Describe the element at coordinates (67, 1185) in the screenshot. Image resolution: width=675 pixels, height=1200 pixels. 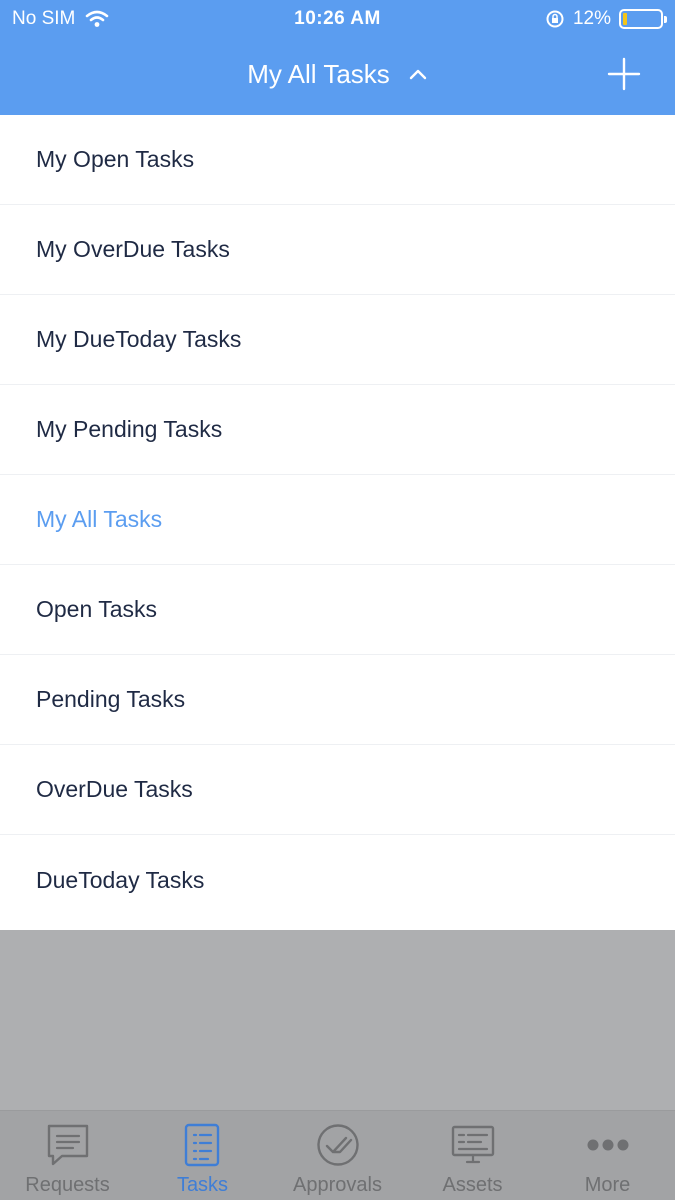
I see `tab-label: Requests` at that location.